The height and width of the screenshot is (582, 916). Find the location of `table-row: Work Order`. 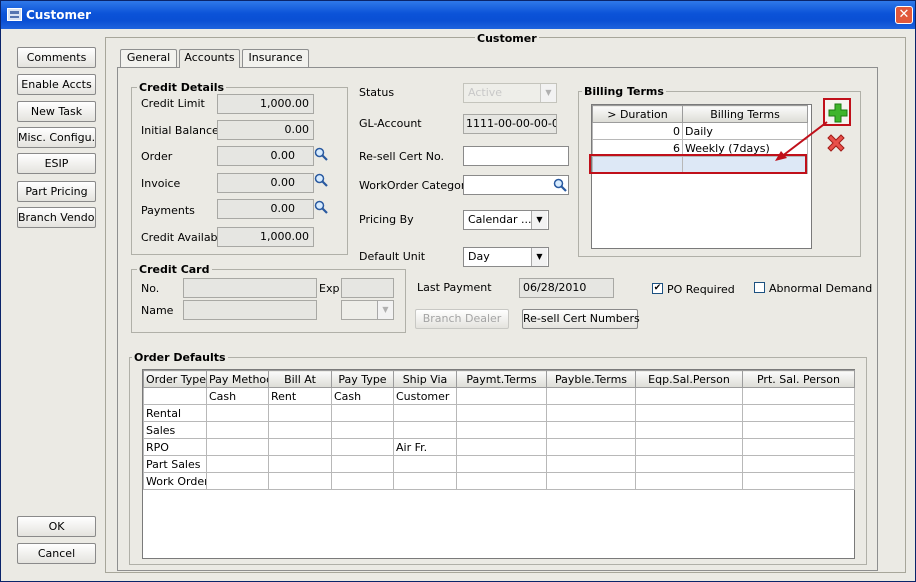

table-row: Work Order is located at coordinates (499, 481).